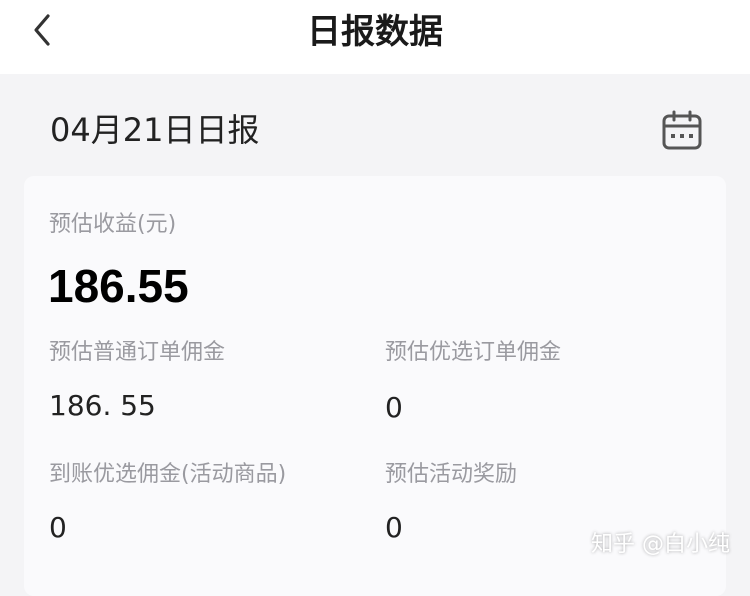 This screenshot has height=596, width=750. I want to click on page-title: 日报数据, so click(375, 32).